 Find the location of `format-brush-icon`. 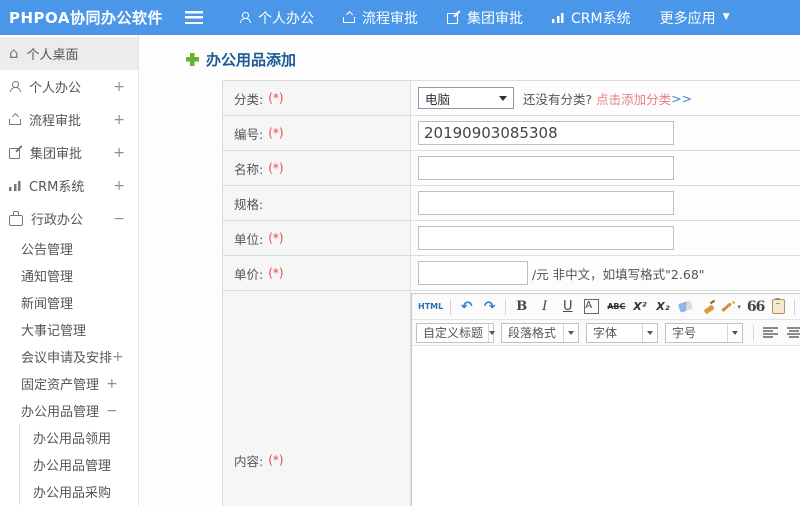

format-brush-icon is located at coordinates (709, 307).